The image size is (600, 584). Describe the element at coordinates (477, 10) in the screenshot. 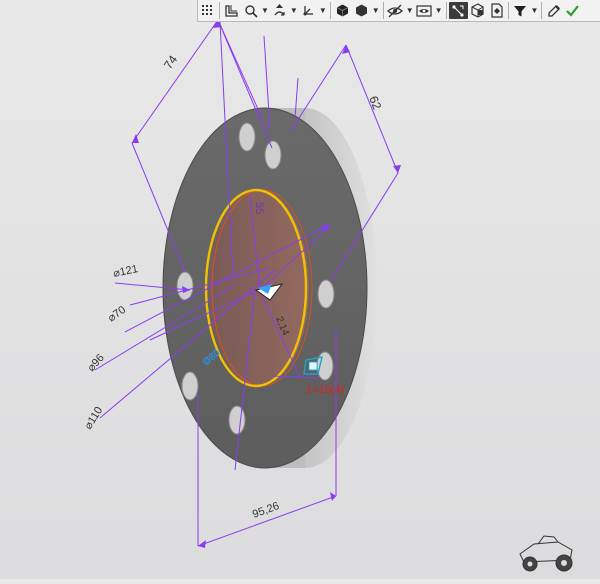

I see `section-view-icon` at that location.